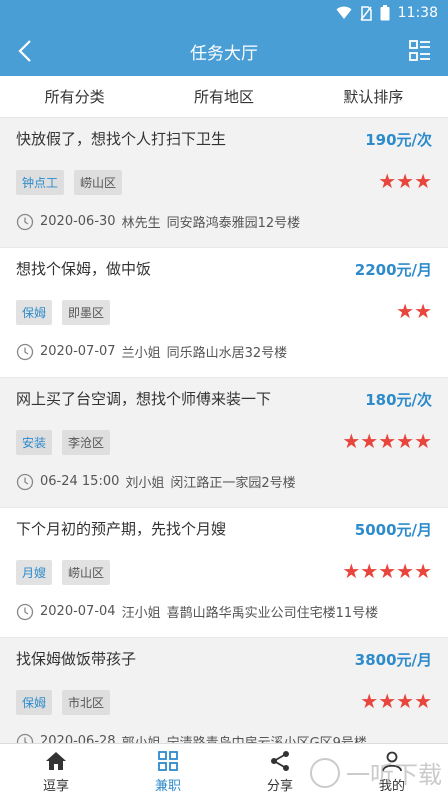 The image size is (448, 798). I want to click on task-region-tag: 即墨区, so click(86, 312).